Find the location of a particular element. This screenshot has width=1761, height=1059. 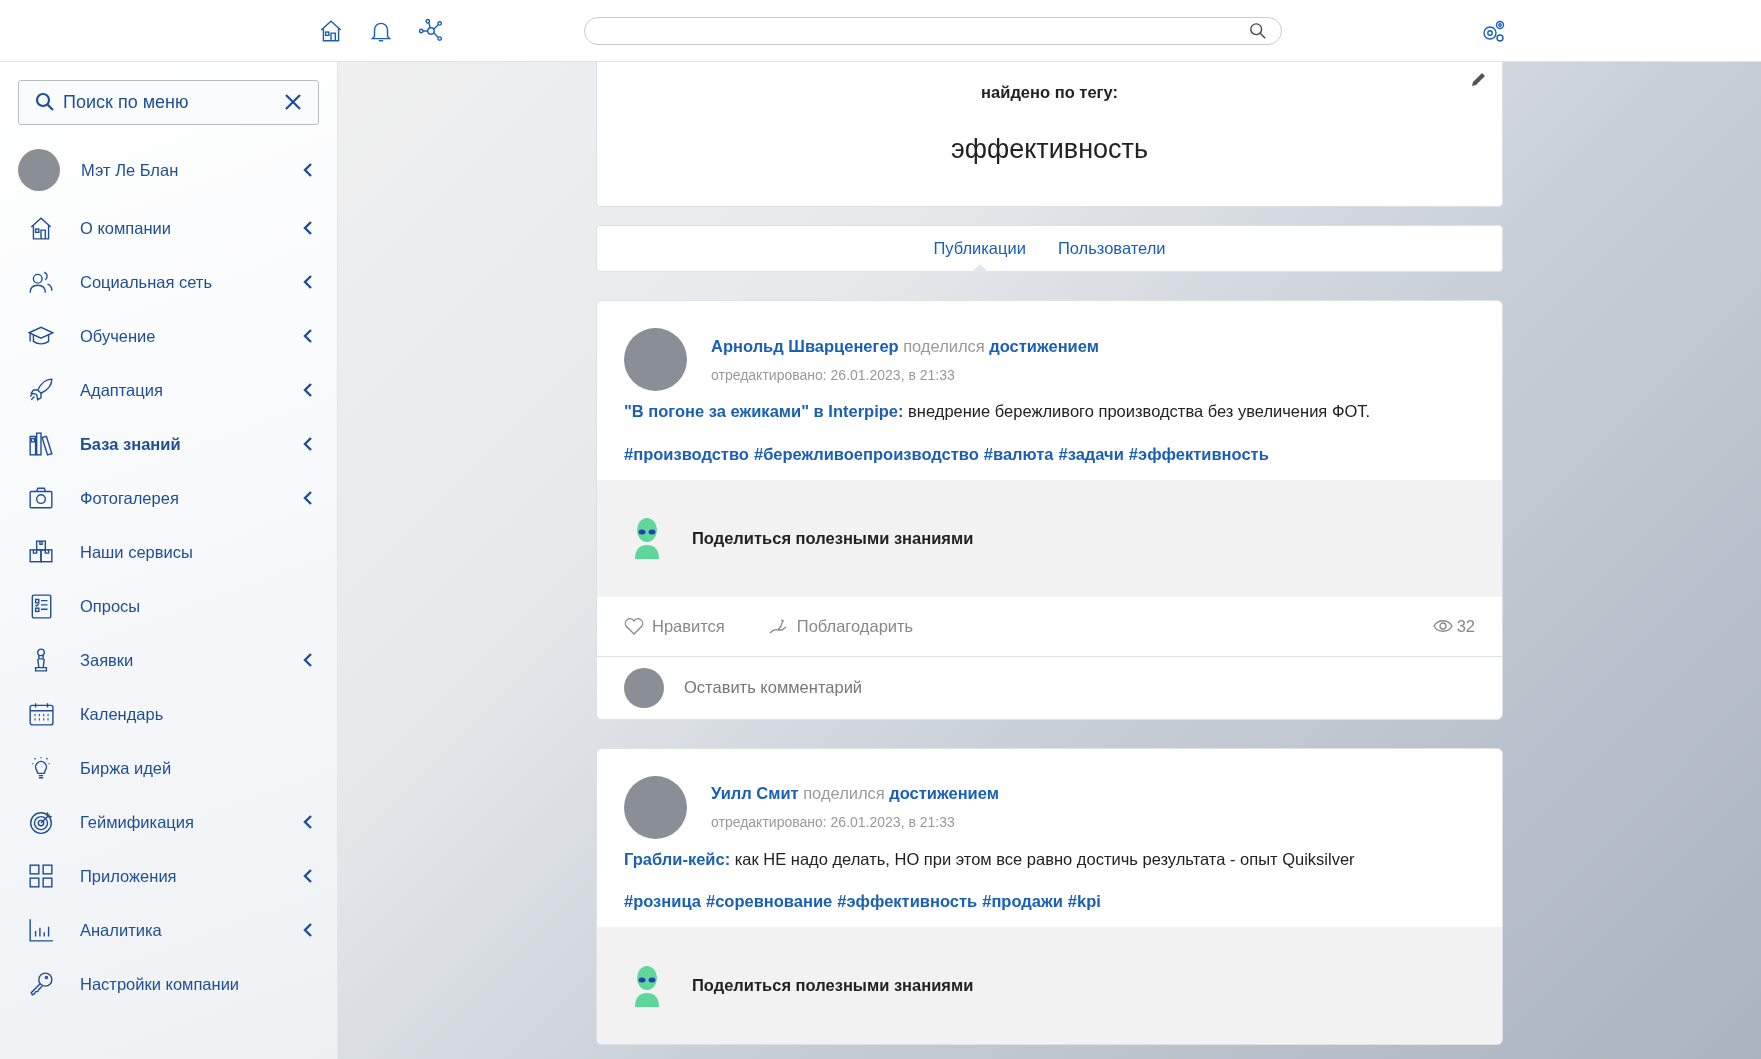

author-link: Арнольд Шварценегер is located at coordinates (805, 345).